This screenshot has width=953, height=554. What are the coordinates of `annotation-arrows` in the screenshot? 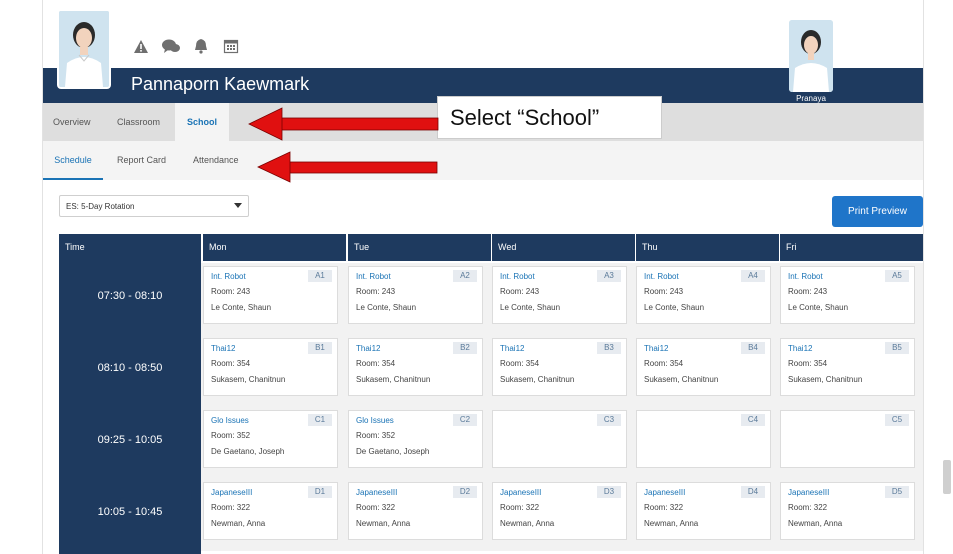 It's located at (343, 145).